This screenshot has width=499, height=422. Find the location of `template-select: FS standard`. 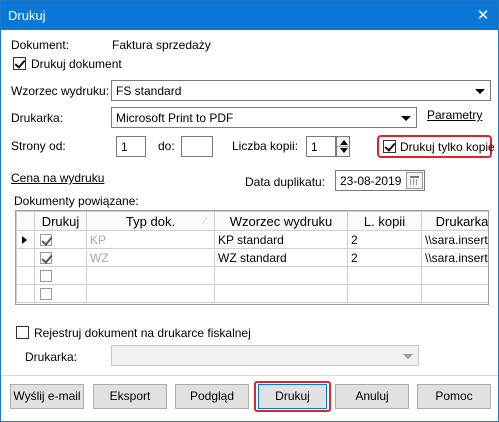

template-select: FS standard is located at coordinates (301, 90).